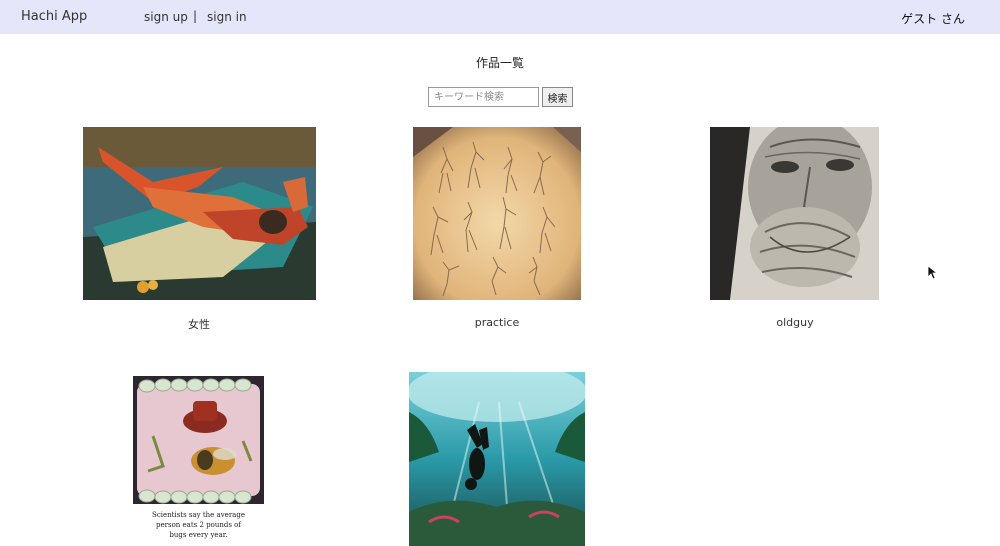 This screenshot has height=546, width=1000. What do you see at coordinates (500, 17) in the screenshot?
I see `navbar: Hachi App sign up | sign in ゲスト さん` at bounding box center [500, 17].